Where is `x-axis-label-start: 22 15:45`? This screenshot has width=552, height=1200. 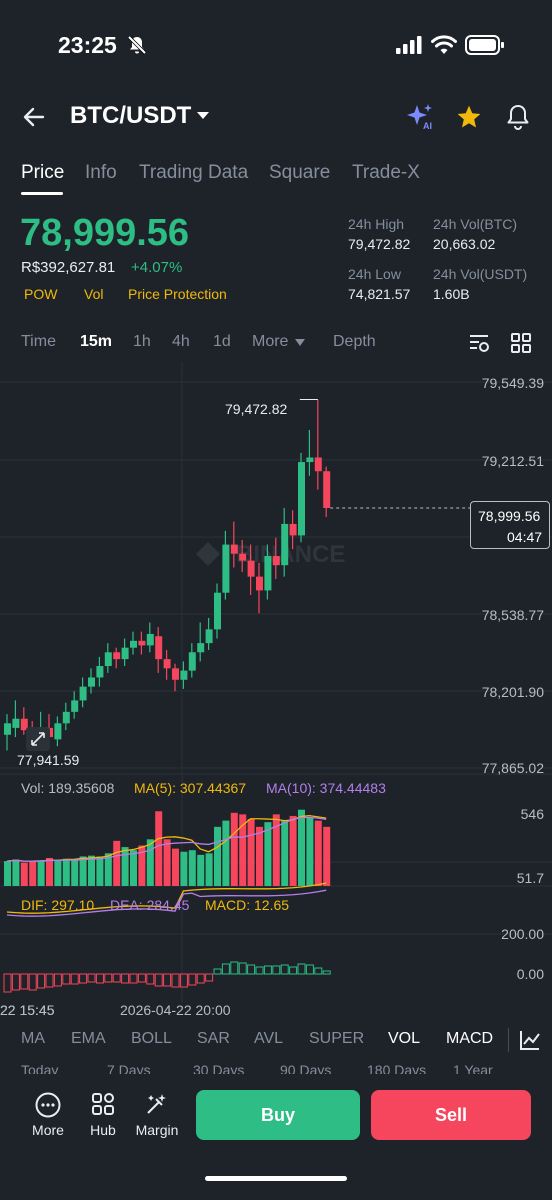 x-axis-label-start: 22 15:45 is located at coordinates (27, 1010).